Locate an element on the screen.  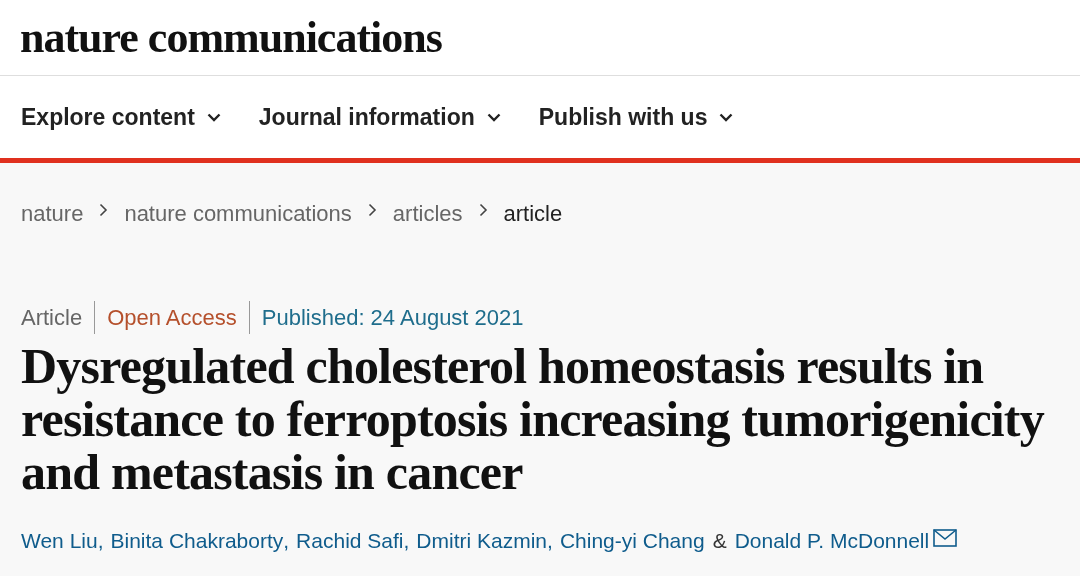
publication-date: Published: 24 August 2021 is located at coordinates (392, 318).